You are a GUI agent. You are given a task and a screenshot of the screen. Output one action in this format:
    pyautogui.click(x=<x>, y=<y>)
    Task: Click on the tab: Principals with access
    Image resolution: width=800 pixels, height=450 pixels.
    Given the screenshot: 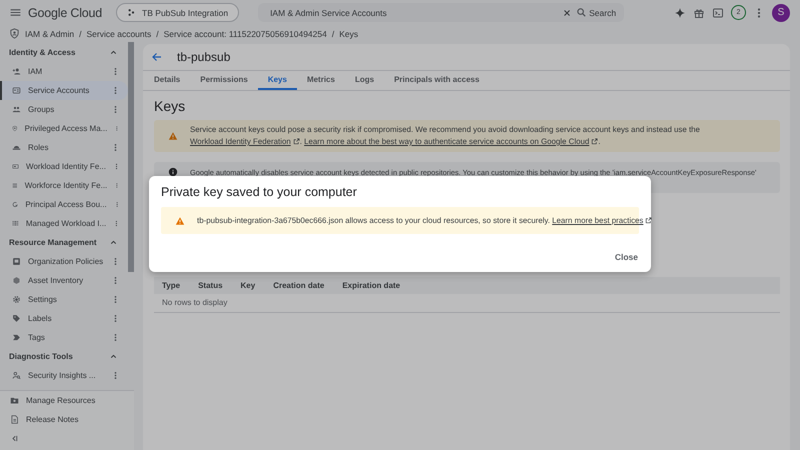 What is the action you would take?
    pyautogui.click(x=437, y=80)
    